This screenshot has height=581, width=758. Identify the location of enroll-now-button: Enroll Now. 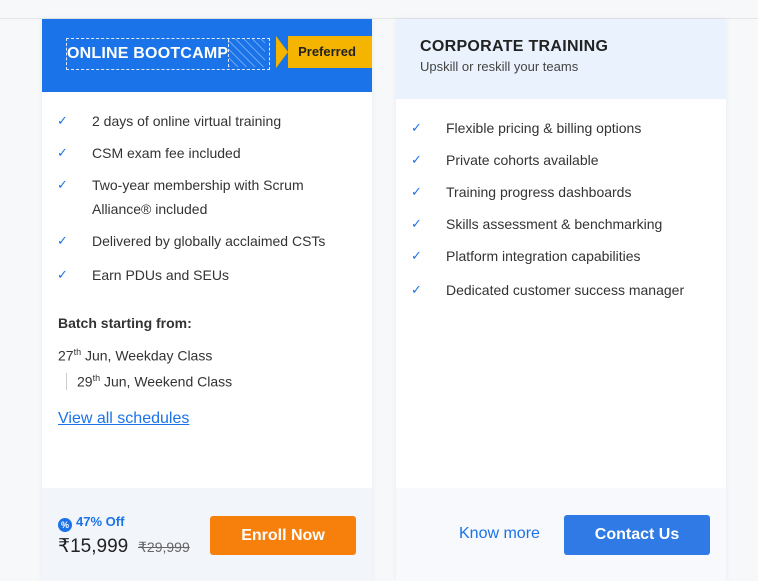
(283, 535).